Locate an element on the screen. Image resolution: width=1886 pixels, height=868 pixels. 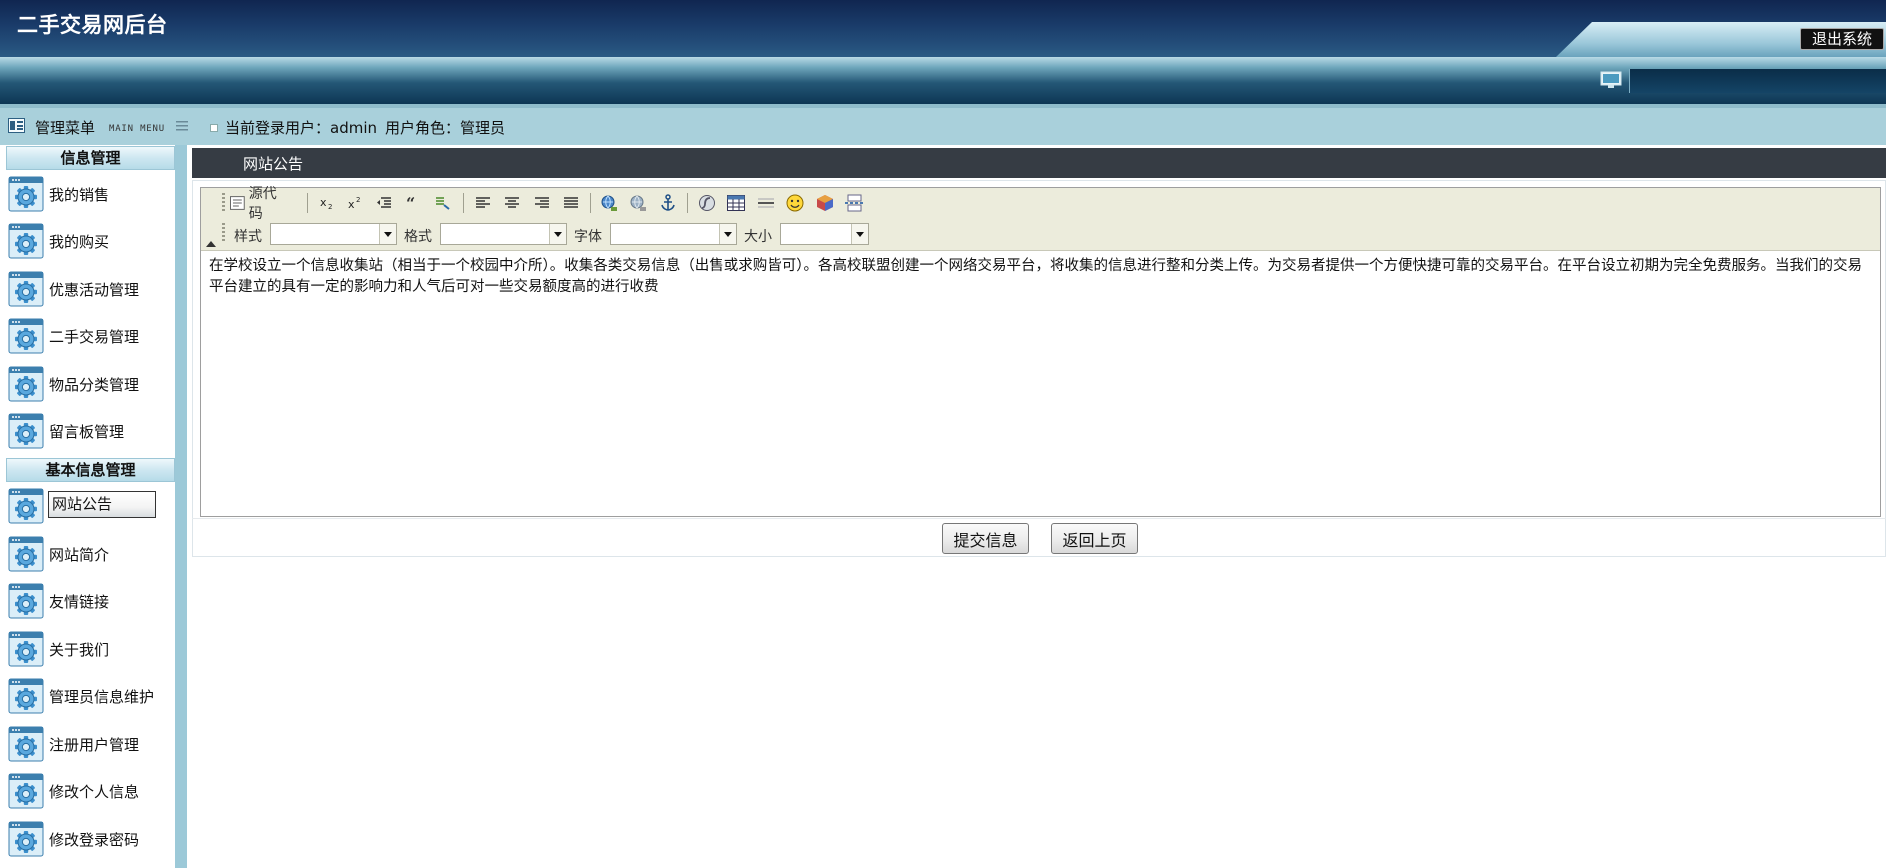
page-break-icon is located at coordinates (854, 203).